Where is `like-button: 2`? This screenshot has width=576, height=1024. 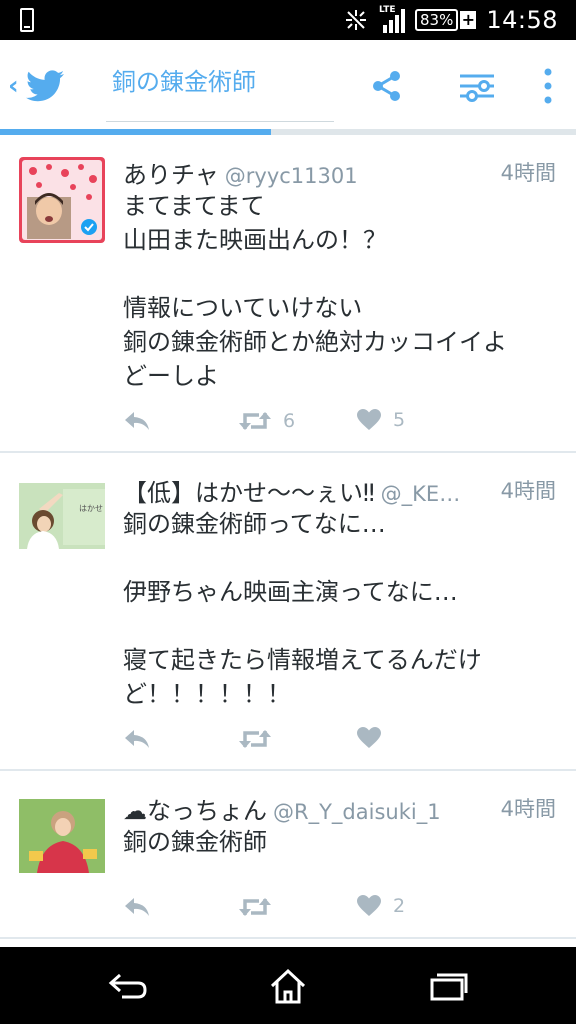
like-button: 2 is located at coordinates (381, 906).